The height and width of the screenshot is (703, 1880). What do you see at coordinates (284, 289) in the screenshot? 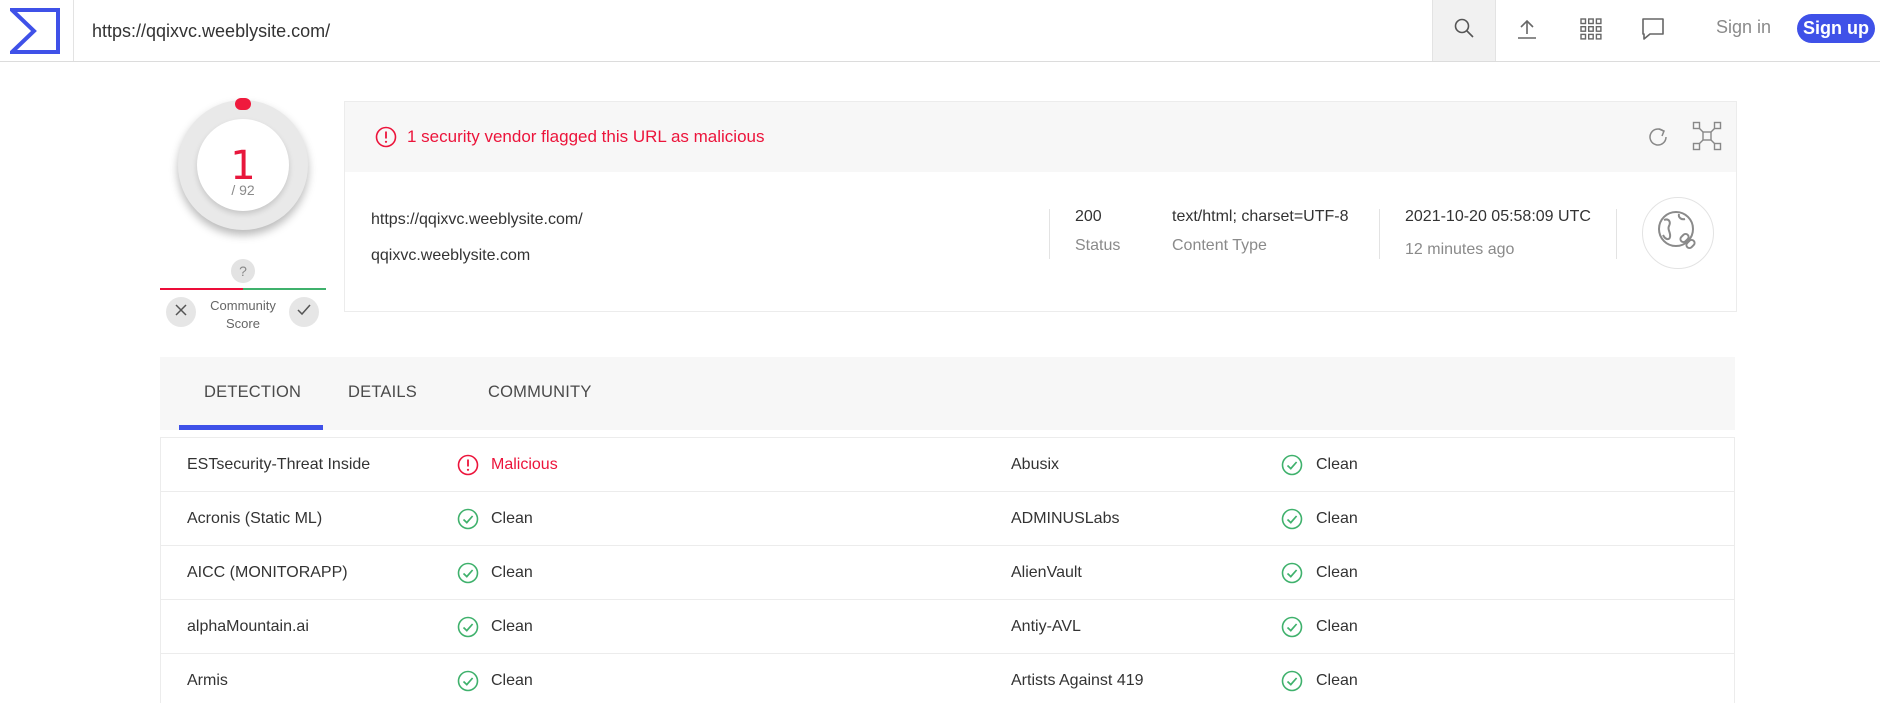
I see `community-score-bar-positive` at bounding box center [284, 289].